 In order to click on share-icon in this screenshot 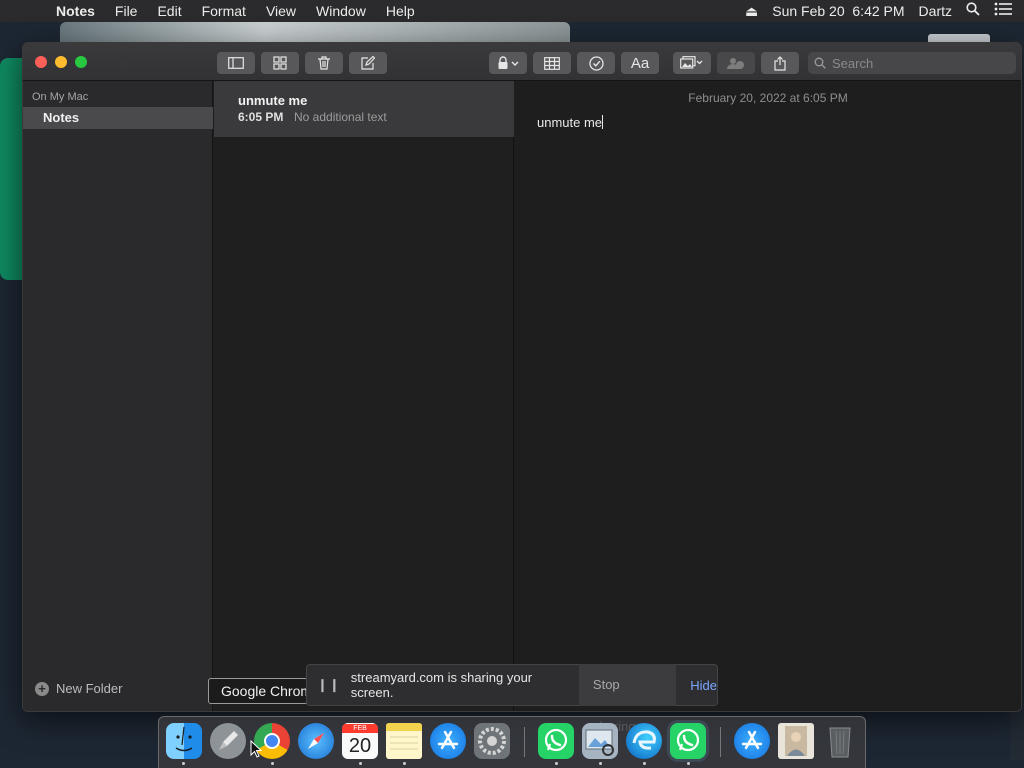, I will do `click(780, 63)`.